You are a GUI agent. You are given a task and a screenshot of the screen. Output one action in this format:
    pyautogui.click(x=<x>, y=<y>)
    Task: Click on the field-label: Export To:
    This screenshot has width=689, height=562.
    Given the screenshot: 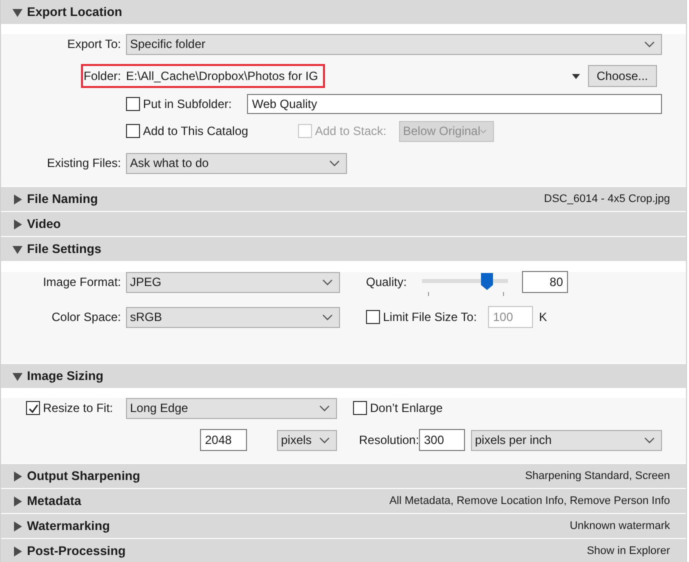 What is the action you would take?
    pyautogui.click(x=93, y=44)
    